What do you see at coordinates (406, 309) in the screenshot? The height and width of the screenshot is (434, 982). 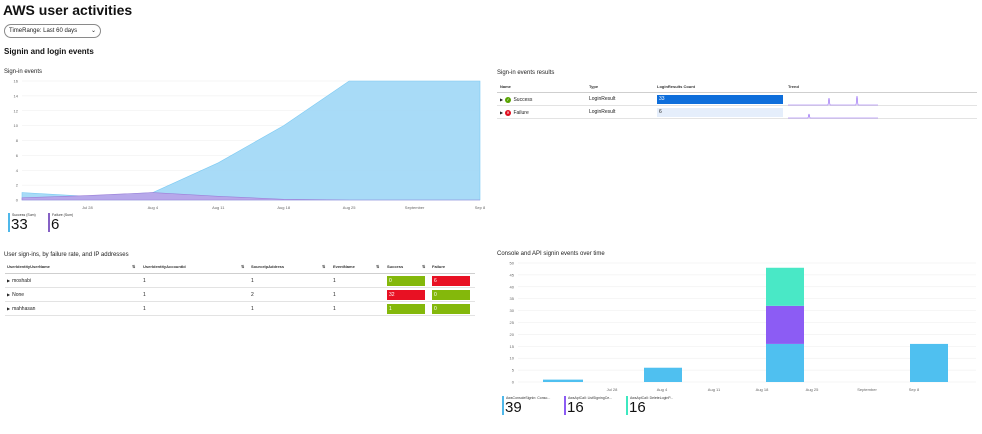 I see `success-cell: 1` at bounding box center [406, 309].